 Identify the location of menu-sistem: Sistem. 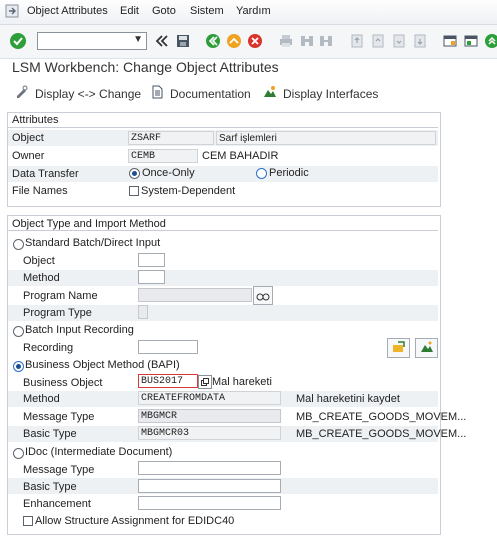
(207, 11).